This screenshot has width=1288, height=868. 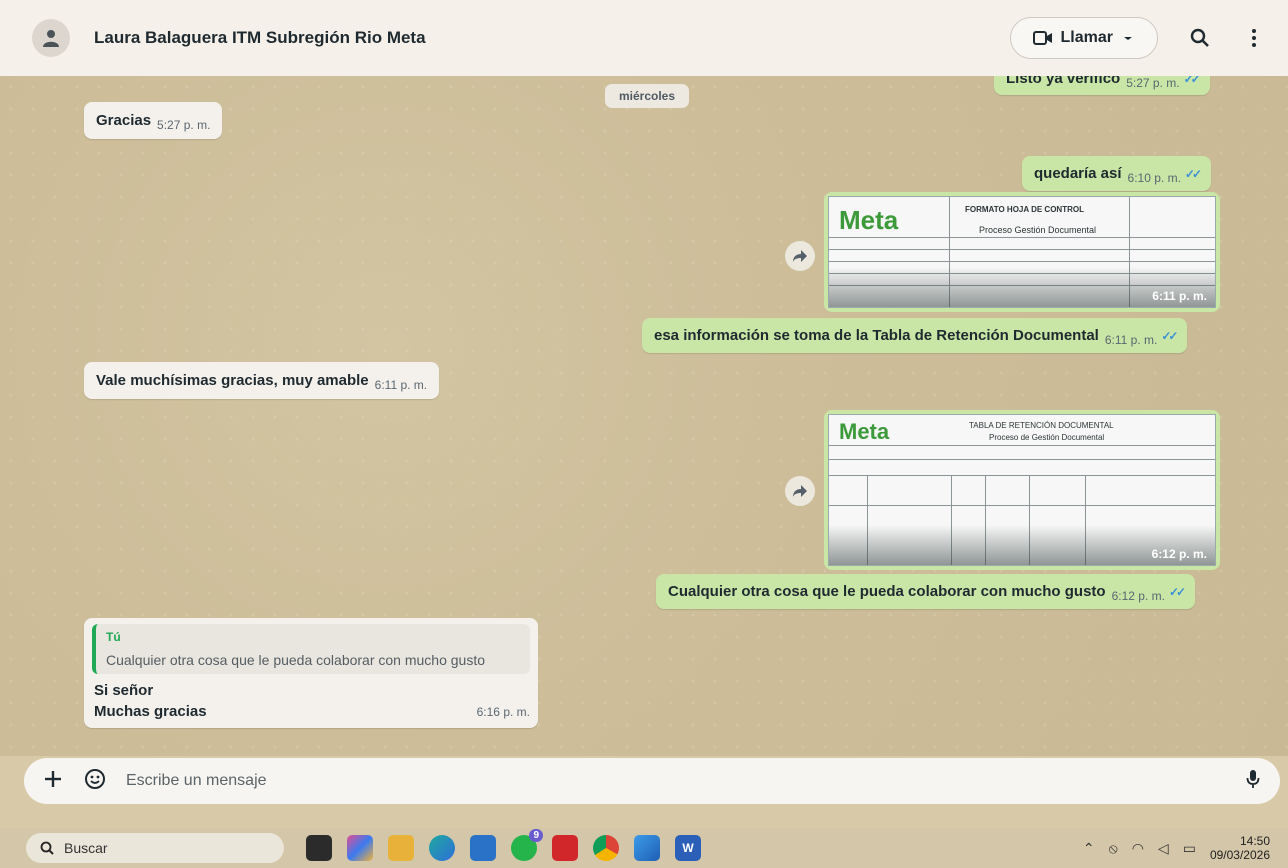 What do you see at coordinates (483, 848) in the screenshot?
I see `outlook-icon` at bounding box center [483, 848].